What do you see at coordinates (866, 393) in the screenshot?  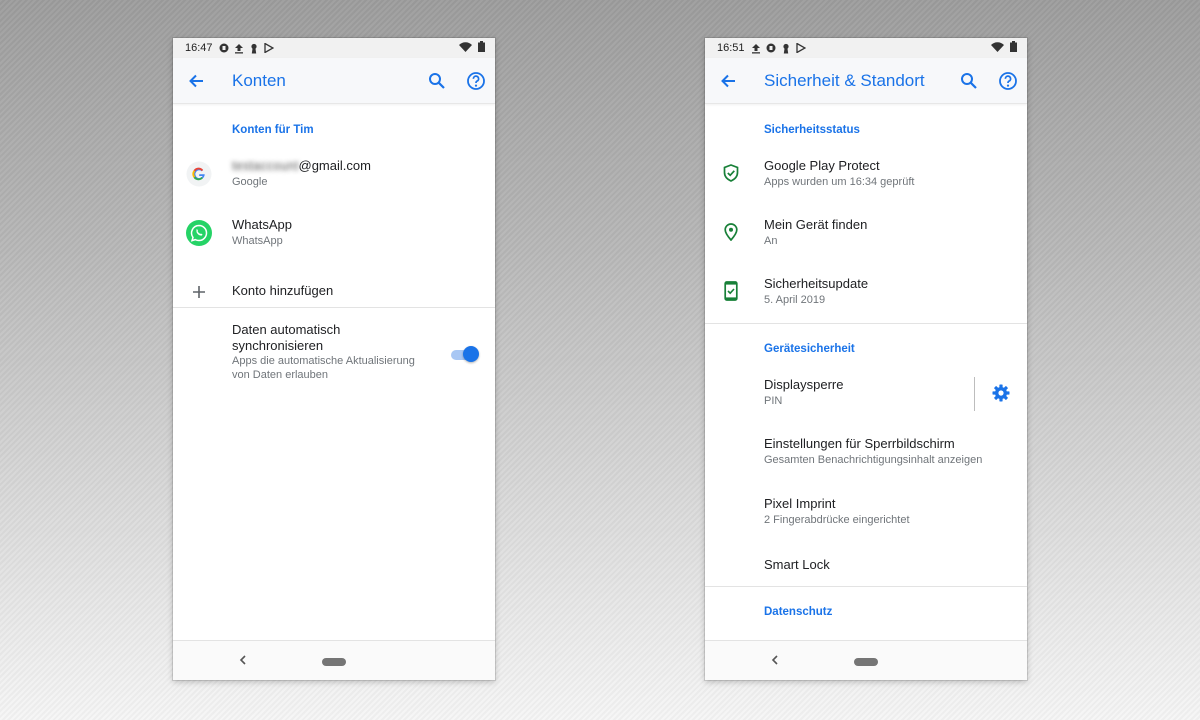 I see `list-item-screen-lock: Displaysperre PIN` at bounding box center [866, 393].